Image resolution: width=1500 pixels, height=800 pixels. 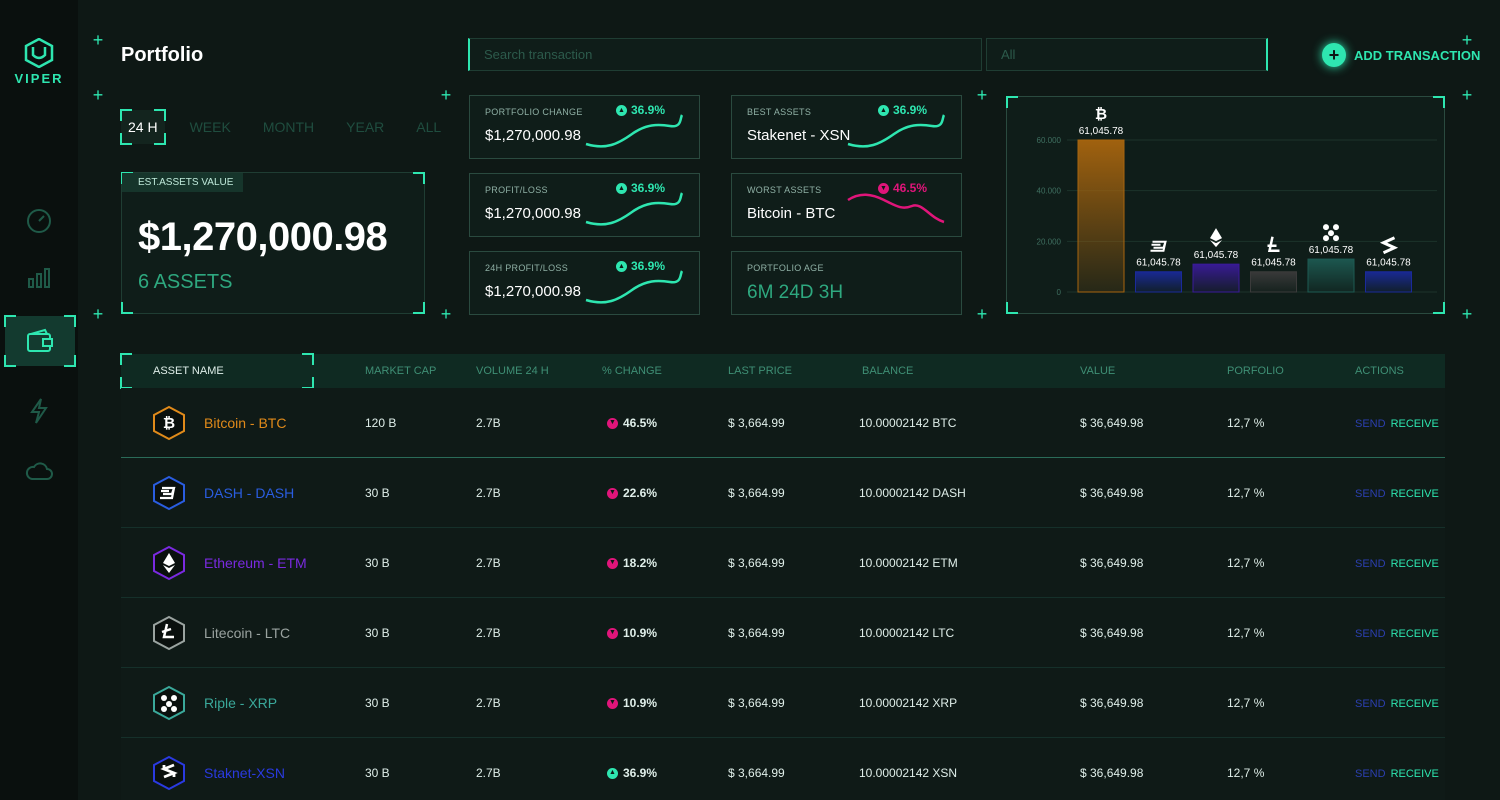 I want to click on search-input, so click(x=725, y=54).